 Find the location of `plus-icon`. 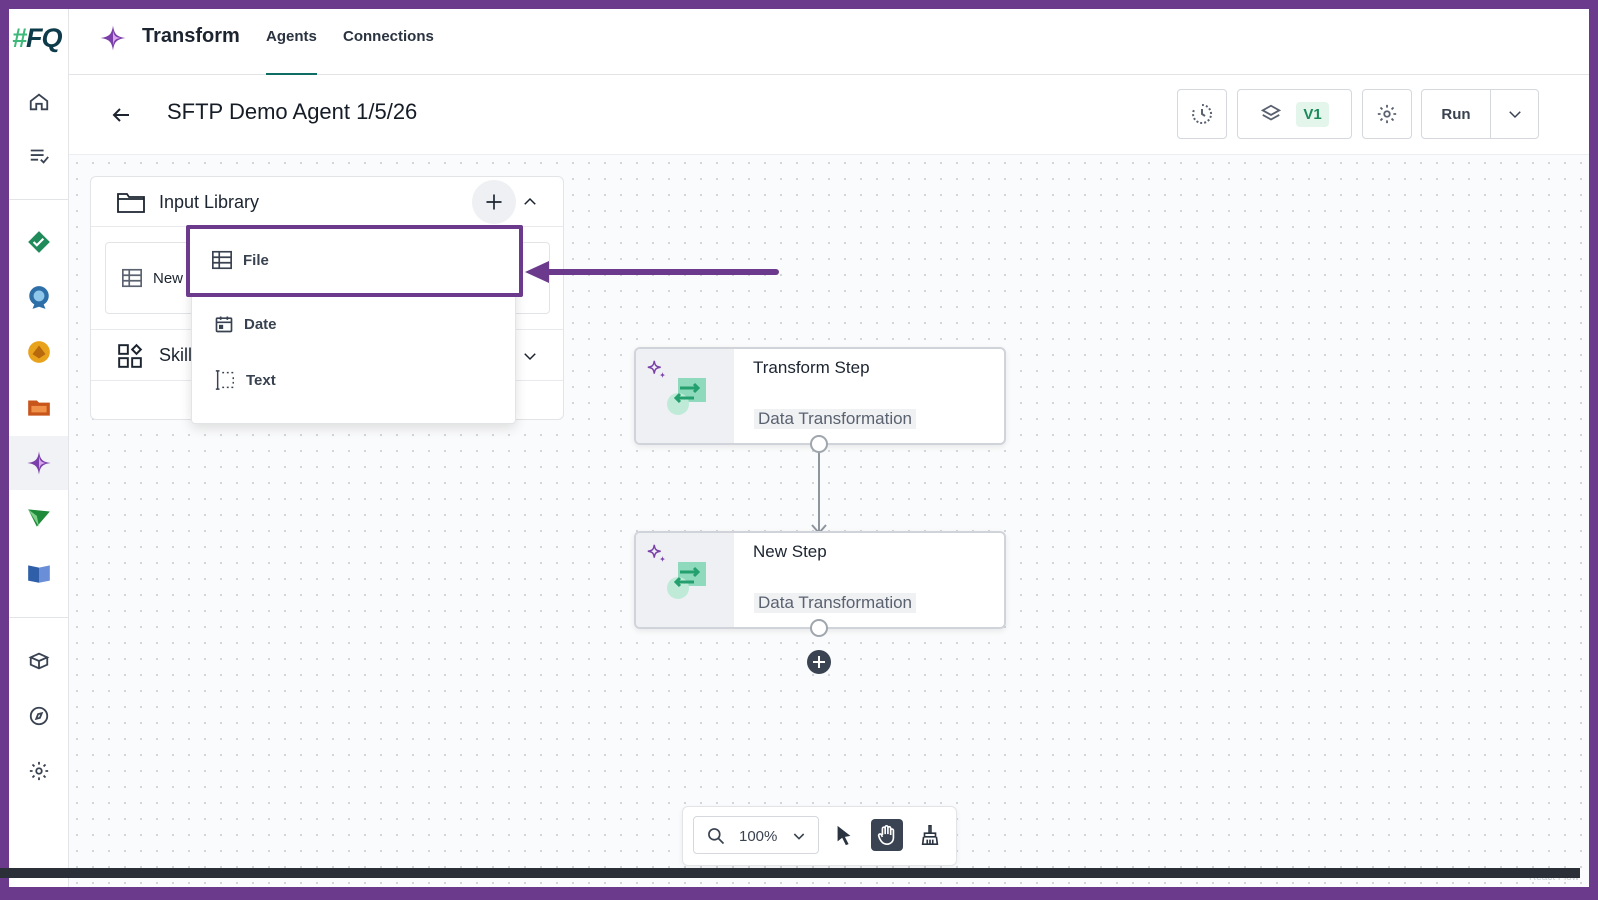

plus-icon is located at coordinates (494, 202).